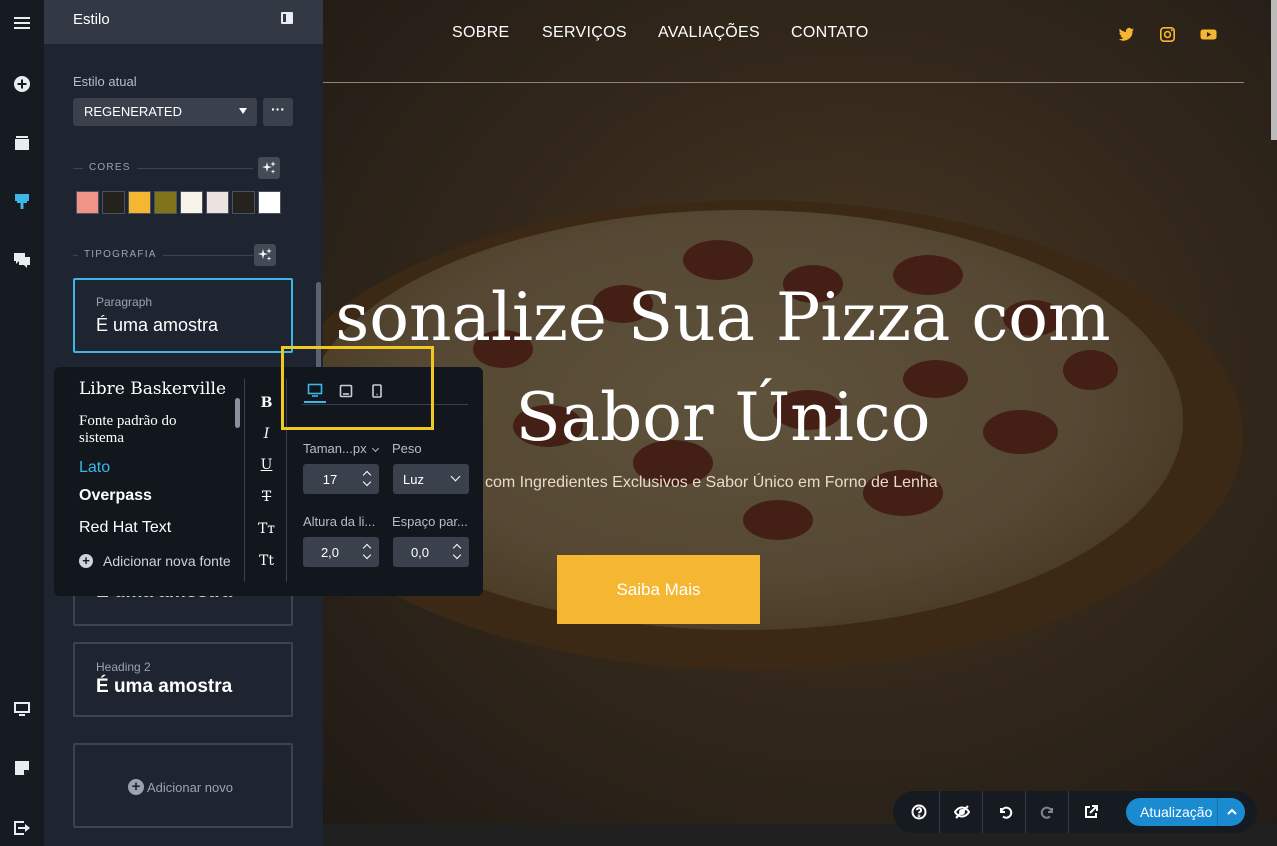  Describe the element at coordinates (105, 81) in the screenshot. I see `current-style-label: Estilo atual` at that location.